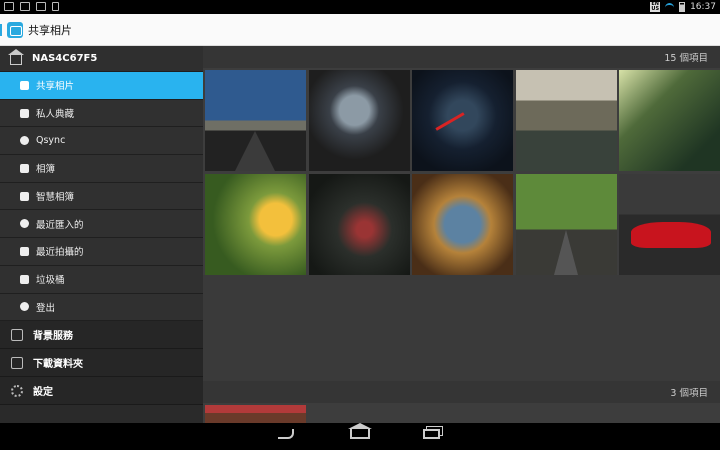 The width and height of the screenshot is (720, 450). What do you see at coordinates (703, 7) in the screenshot?
I see `clock: 16:37` at bounding box center [703, 7].